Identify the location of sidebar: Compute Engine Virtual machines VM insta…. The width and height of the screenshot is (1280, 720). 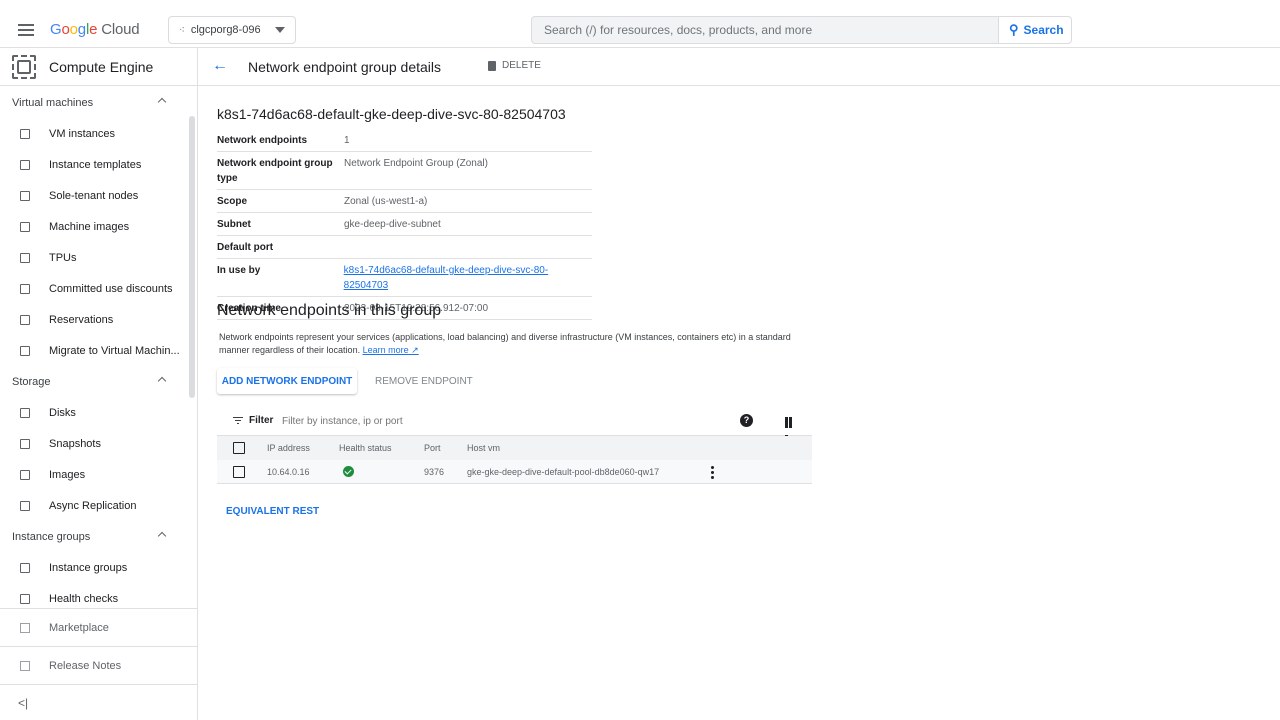
(99, 384).